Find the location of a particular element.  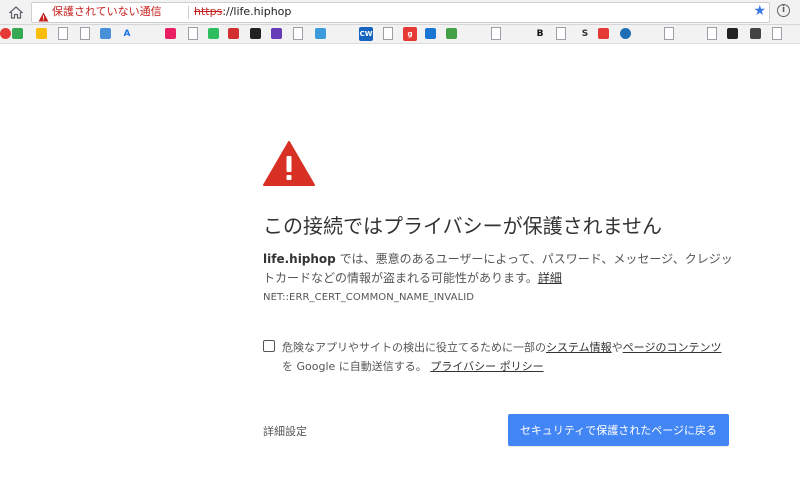

page-title: この接続ではプライバシーが保護されません is located at coordinates (462, 226).